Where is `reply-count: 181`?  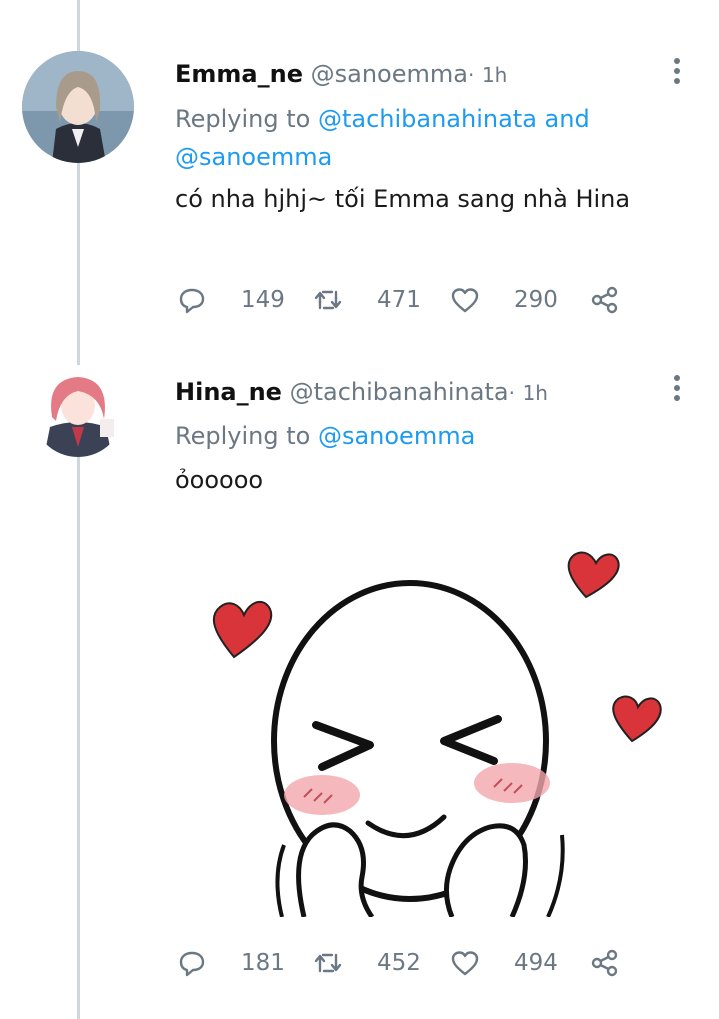
reply-count: 181 is located at coordinates (263, 963).